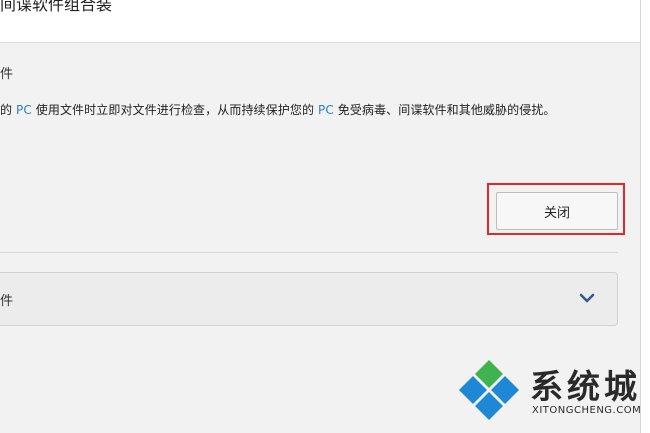  I want to click on description-pc-2: PC, so click(325, 110).